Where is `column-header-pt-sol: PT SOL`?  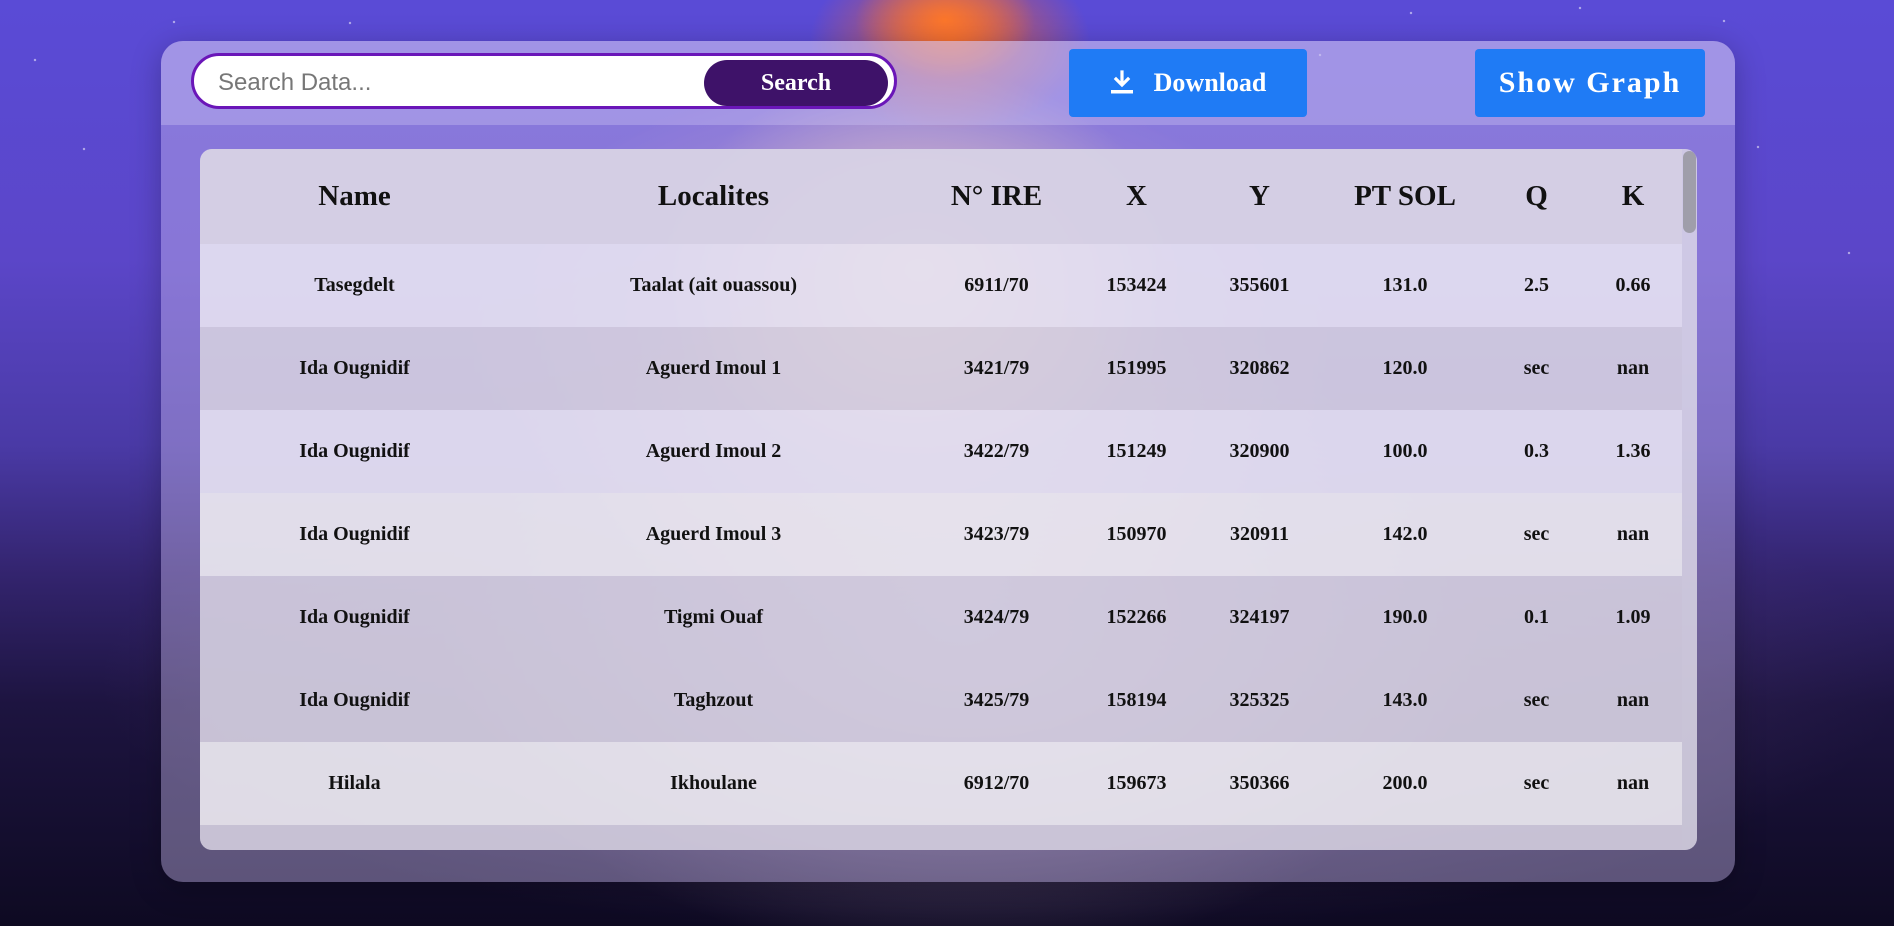
column-header-pt-sol: PT SOL is located at coordinates (1405, 196).